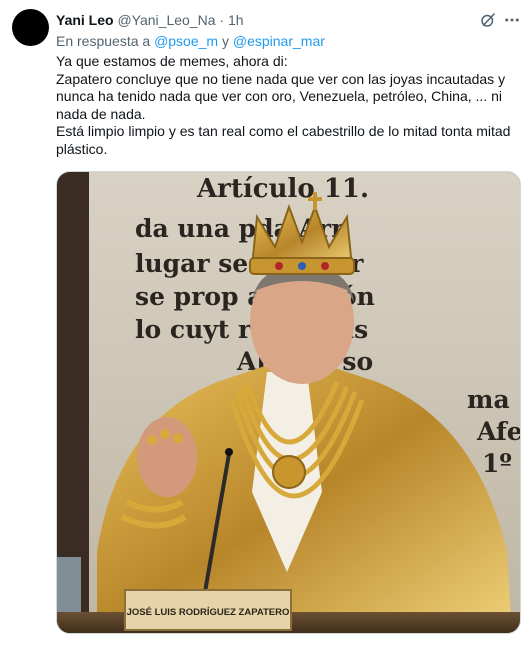 The width and height of the screenshot is (531, 647). What do you see at coordinates (172, 61) in the screenshot?
I see `tweet-text-line: Ya que estamos de memes, ahora di:` at bounding box center [172, 61].